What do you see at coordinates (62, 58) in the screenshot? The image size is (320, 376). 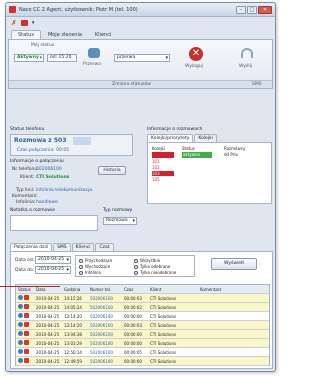 I see `status-since-field: od: 15:20` at bounding box center [62, 58].